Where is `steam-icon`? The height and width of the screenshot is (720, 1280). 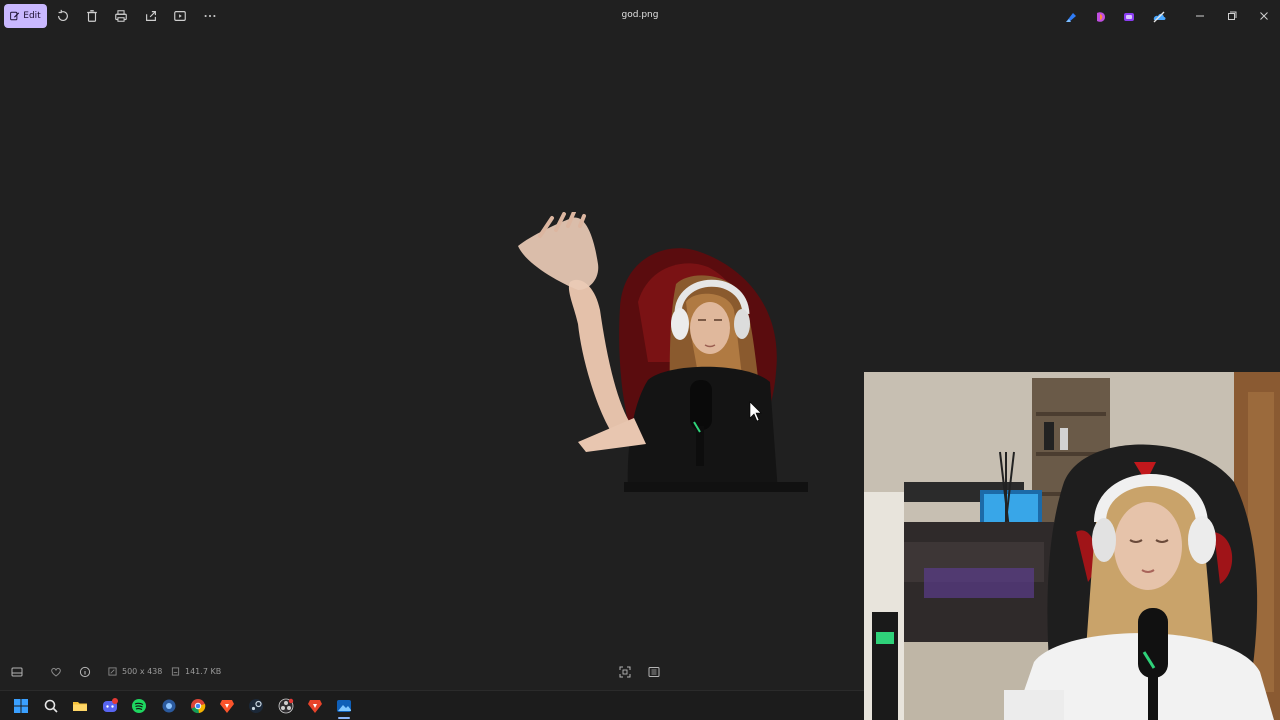 steam-icon is located at coordinates (256, 706).